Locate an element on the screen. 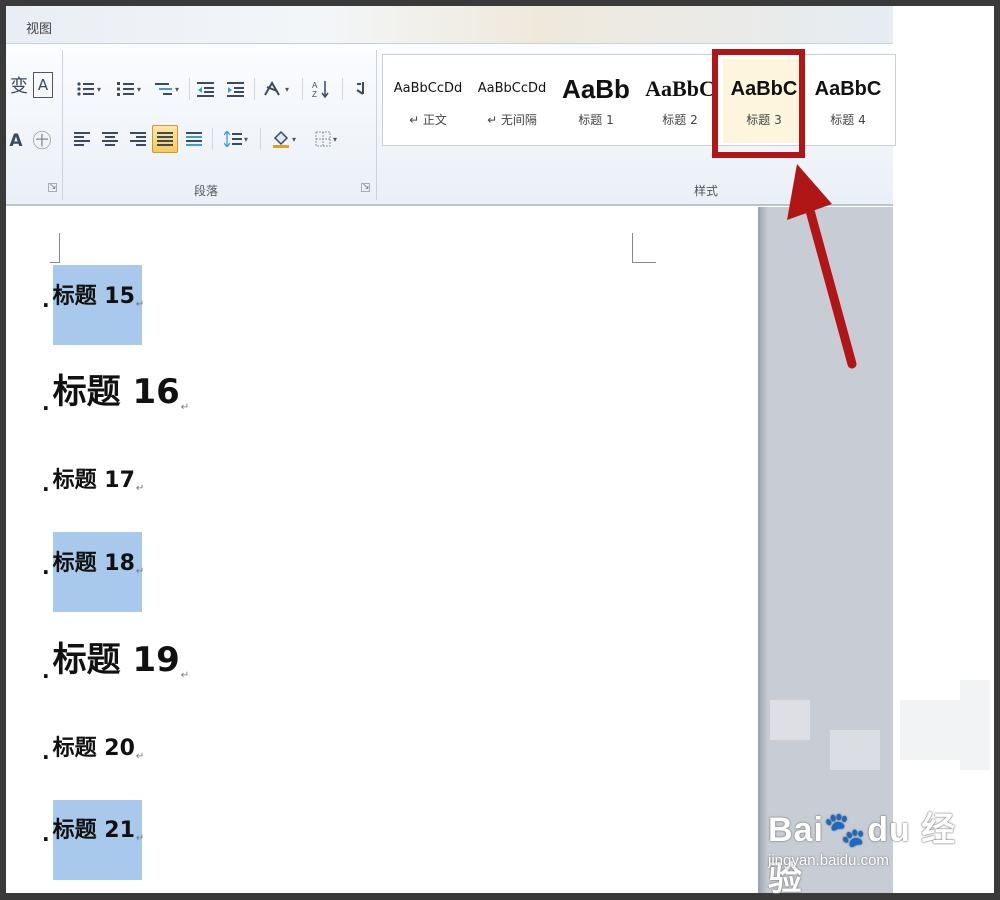  increase-indent-icon is located at coordinates (235, 89).